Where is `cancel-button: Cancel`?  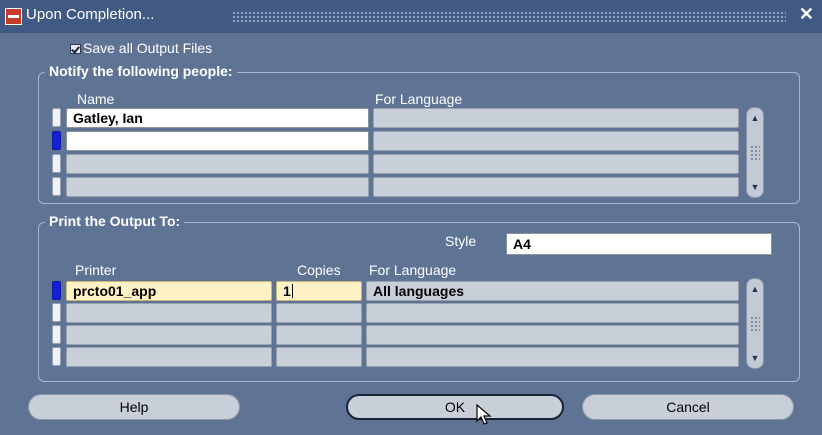
cancel-button: Cancel is located at coordinates (688, 407).